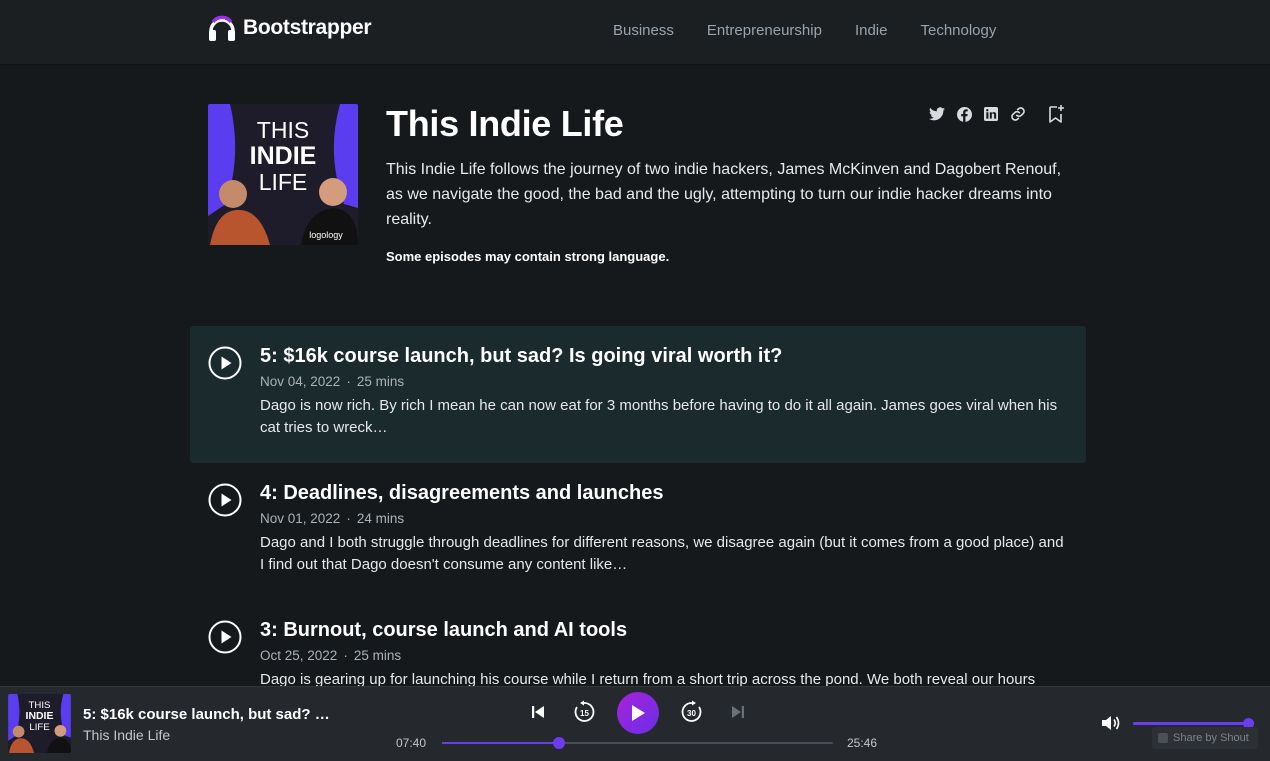  What do you see at coordinates (299, 655) in the screenshot?
I see `episode-date: Oct 25, 2022` at bounding box center [299, 655].